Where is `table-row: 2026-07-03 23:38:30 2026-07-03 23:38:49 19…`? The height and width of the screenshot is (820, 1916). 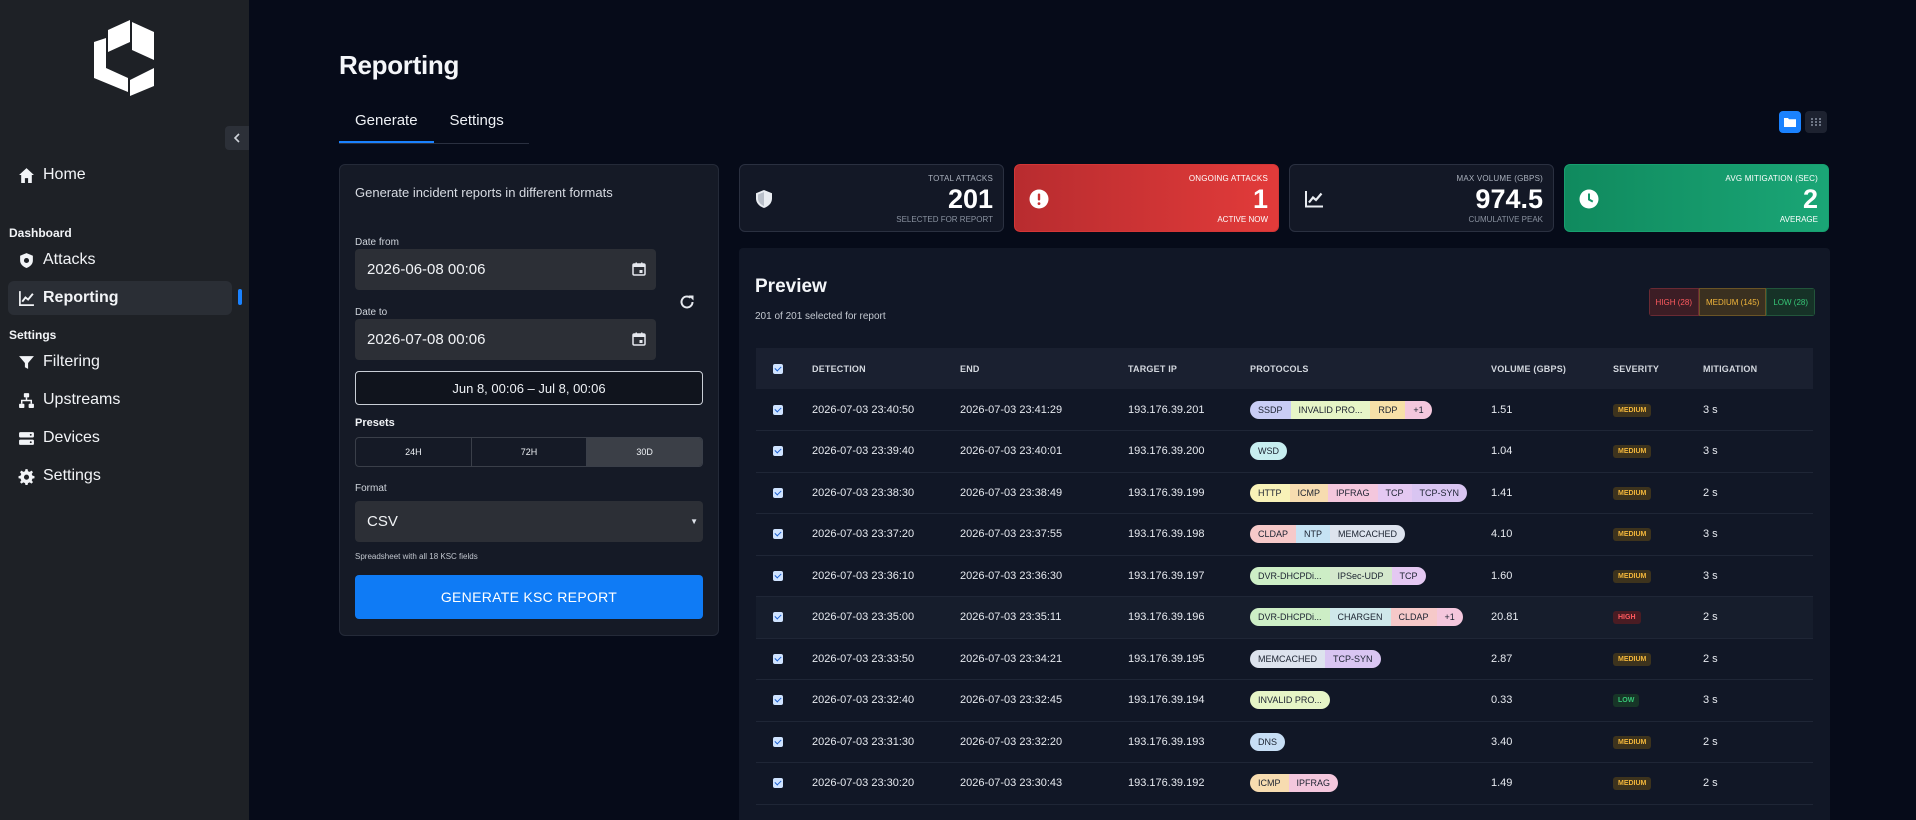
table-row: 2026-07-03 23:38:30 2026-07-03 23:38:49 19… is located at coordinates (1284, 493).